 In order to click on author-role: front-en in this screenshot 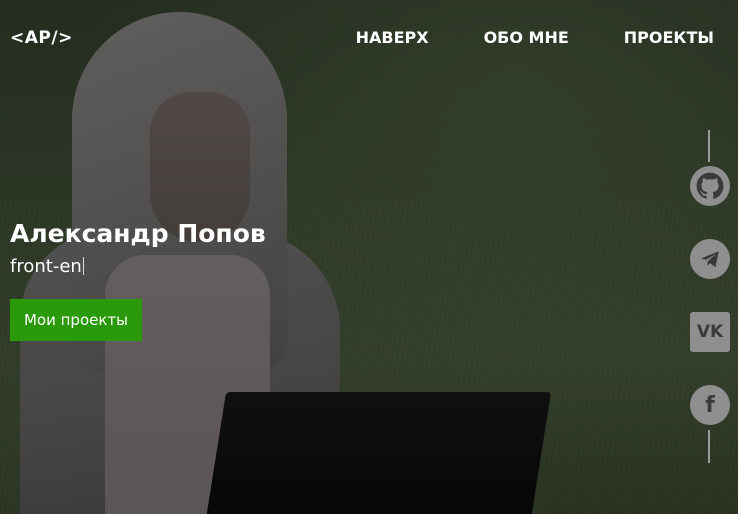, I will do `click(47, 266)`.